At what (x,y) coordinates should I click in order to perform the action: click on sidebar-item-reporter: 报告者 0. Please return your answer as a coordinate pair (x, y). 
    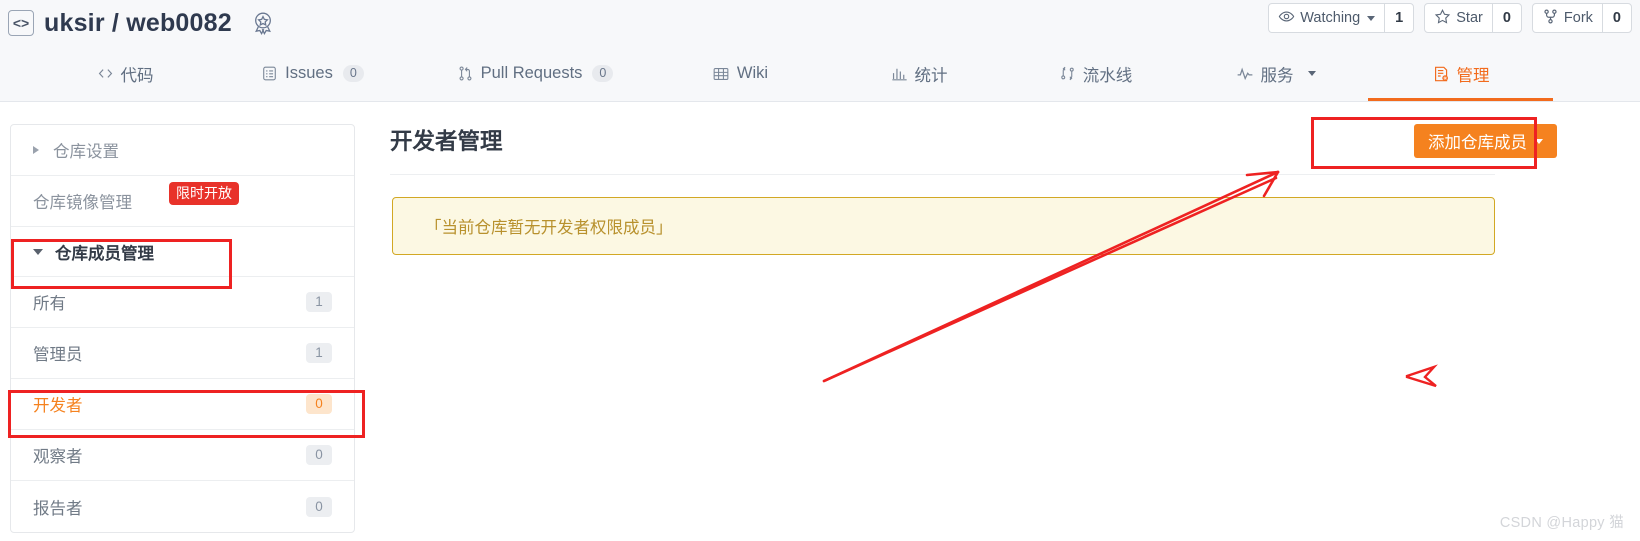
    Looking at the image, I should click on (182, 506).